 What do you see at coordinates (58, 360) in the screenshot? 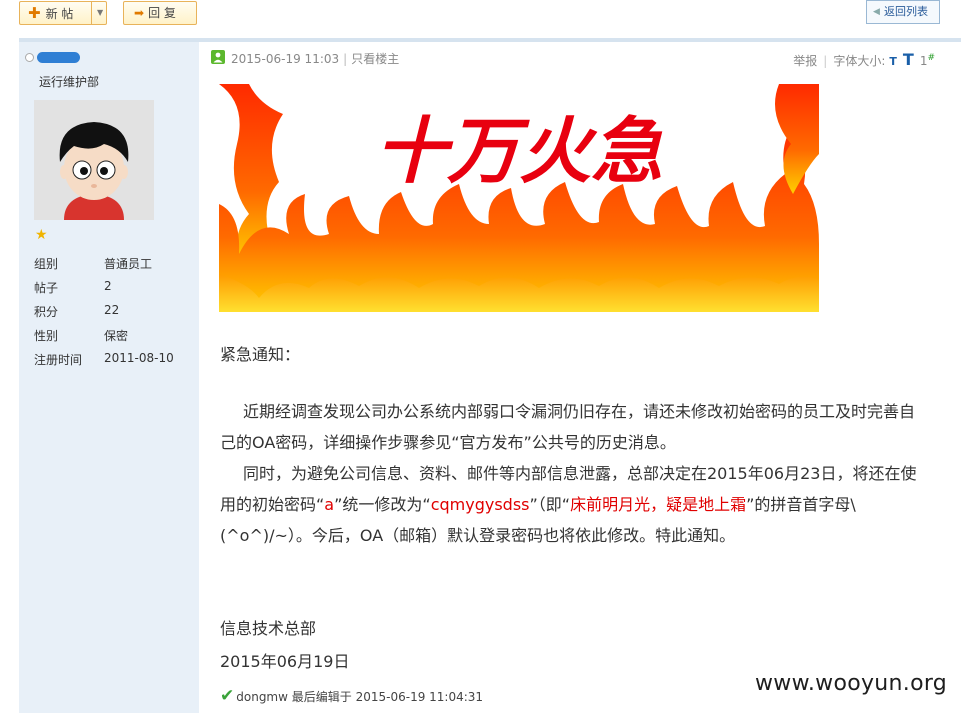
I see `stat-label: 注册时间` at bounding box center [58, 360].